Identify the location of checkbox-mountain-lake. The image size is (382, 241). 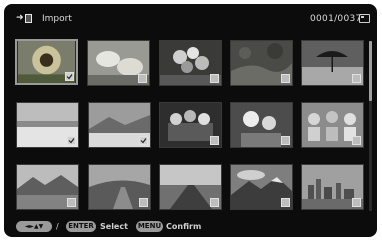
(71, 202).